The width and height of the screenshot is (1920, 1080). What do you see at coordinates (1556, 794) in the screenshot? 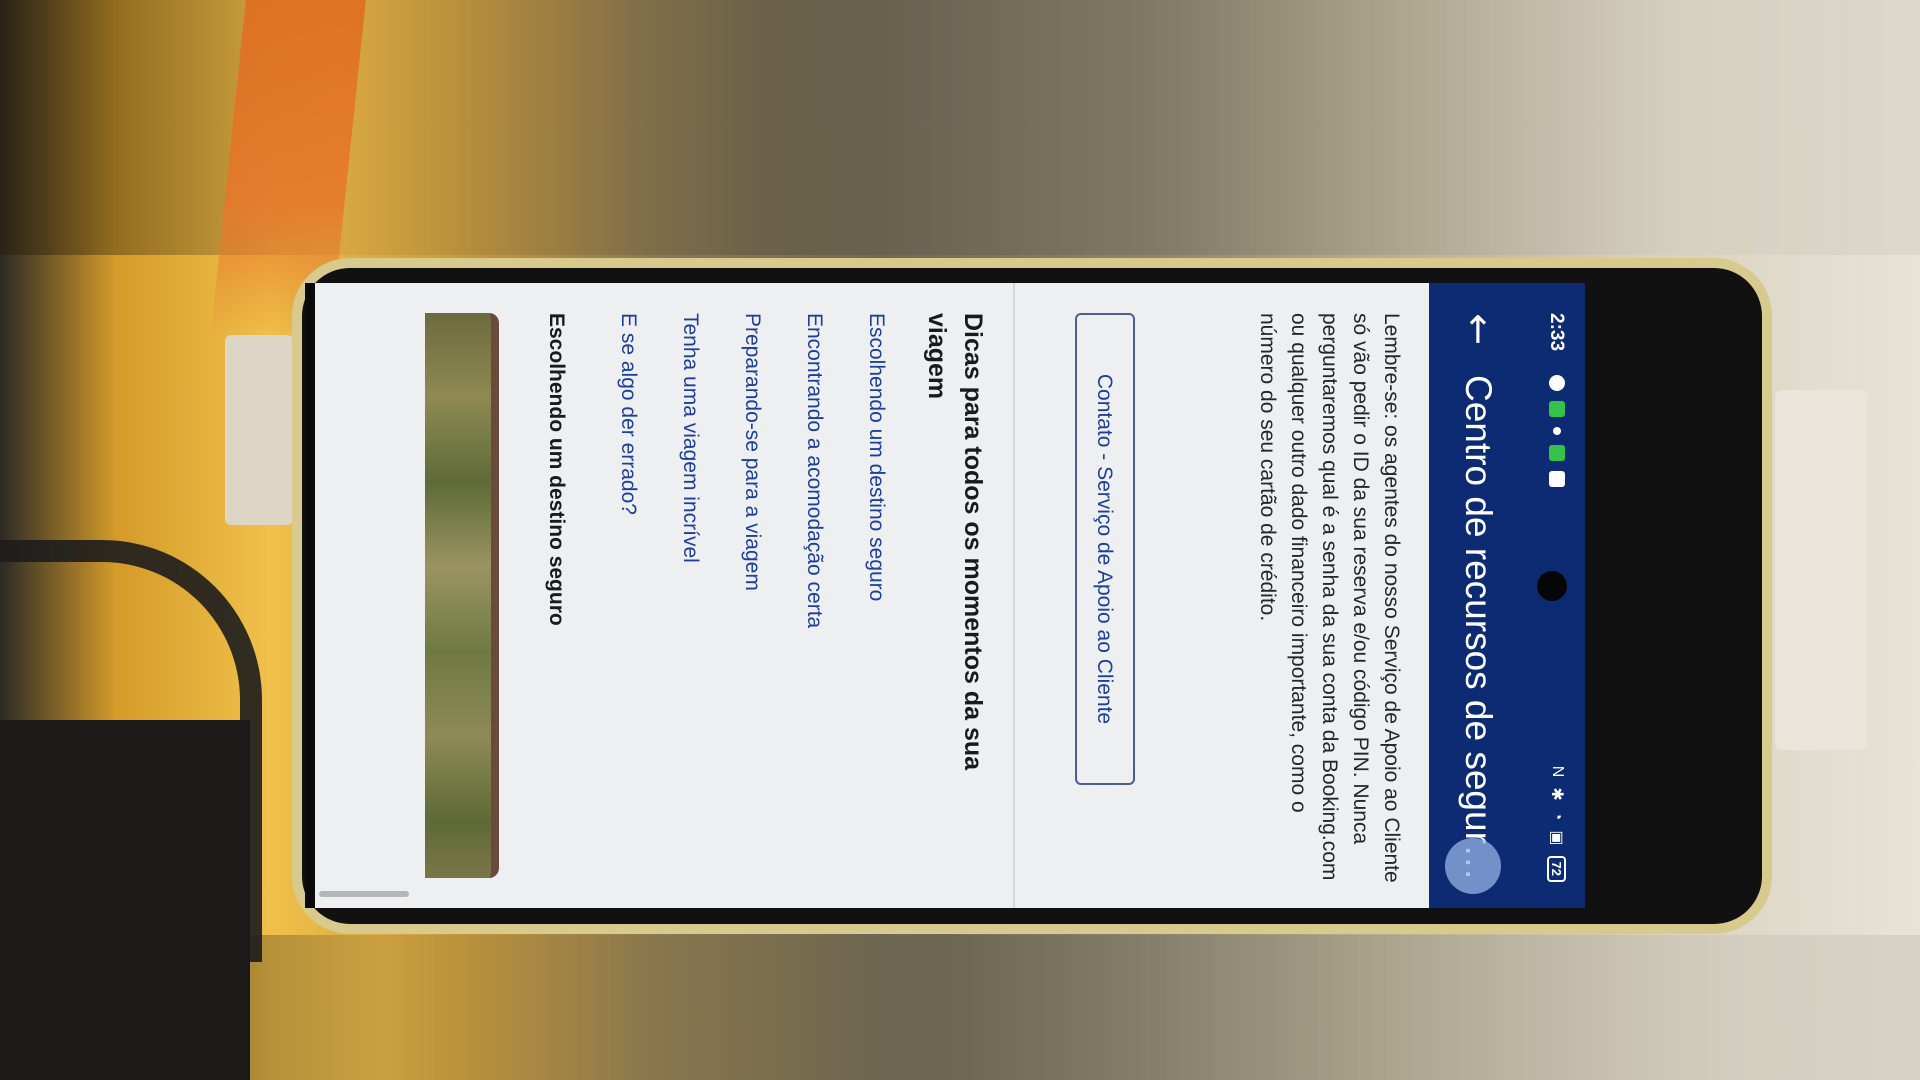
I see `bluetooth-icon: ✱` at bounding box center [1556, 794].